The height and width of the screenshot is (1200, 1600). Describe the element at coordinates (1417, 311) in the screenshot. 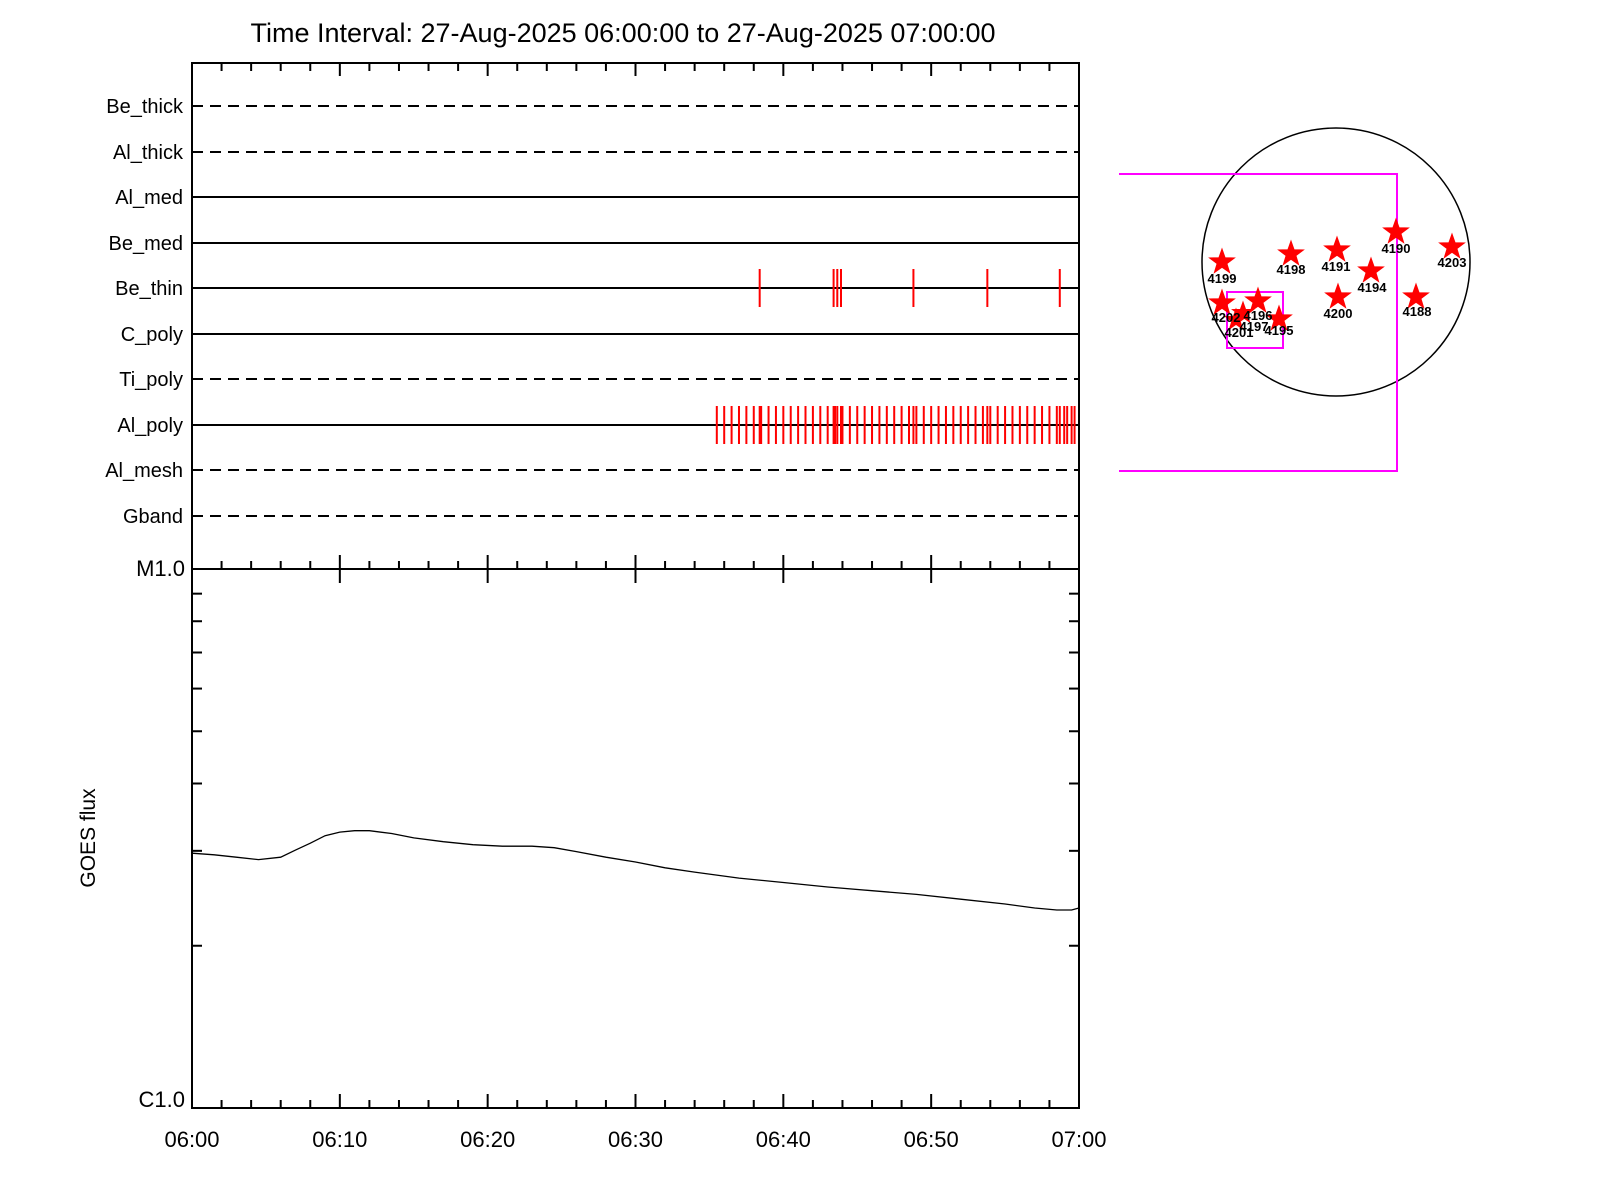

I see `region-label-4188: 4188` at that location.